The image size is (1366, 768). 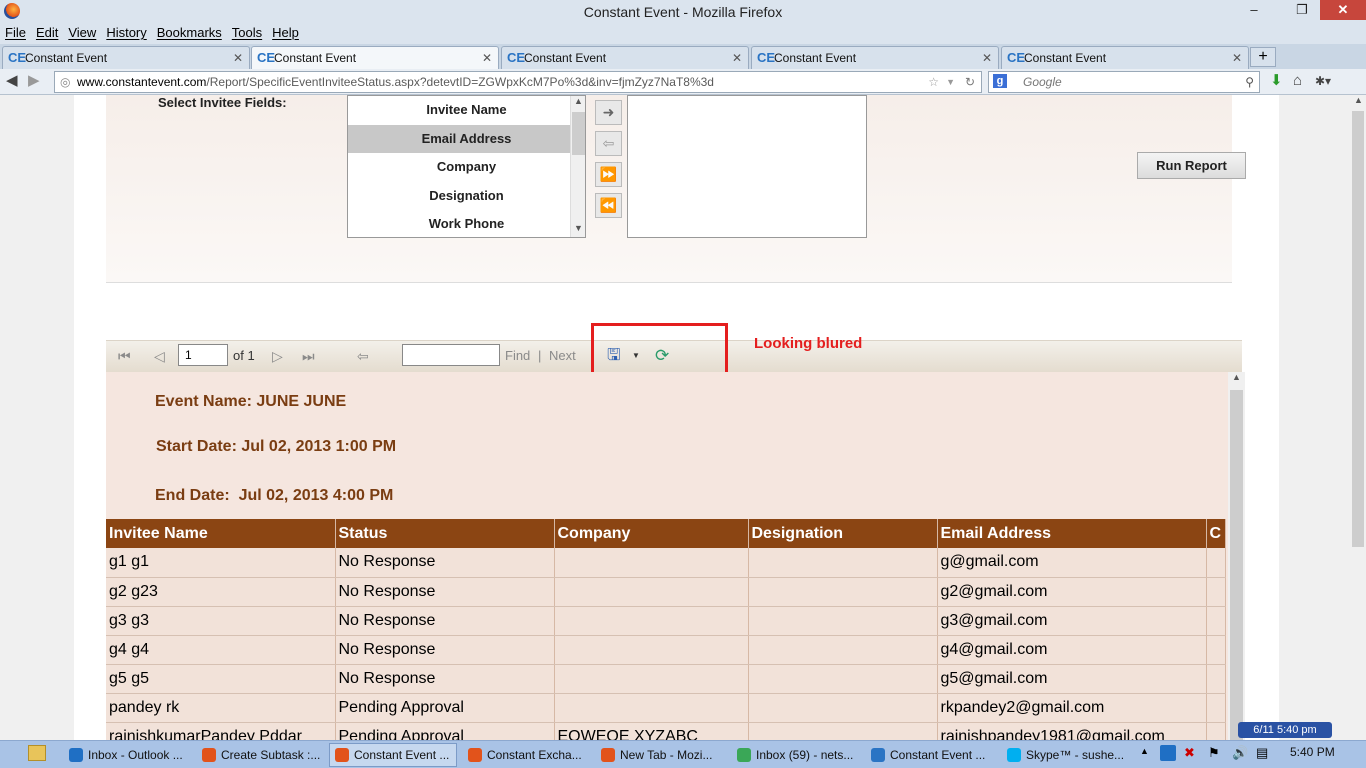 I want to click on column-header: Invitee Name, so click(x=221, y=533).